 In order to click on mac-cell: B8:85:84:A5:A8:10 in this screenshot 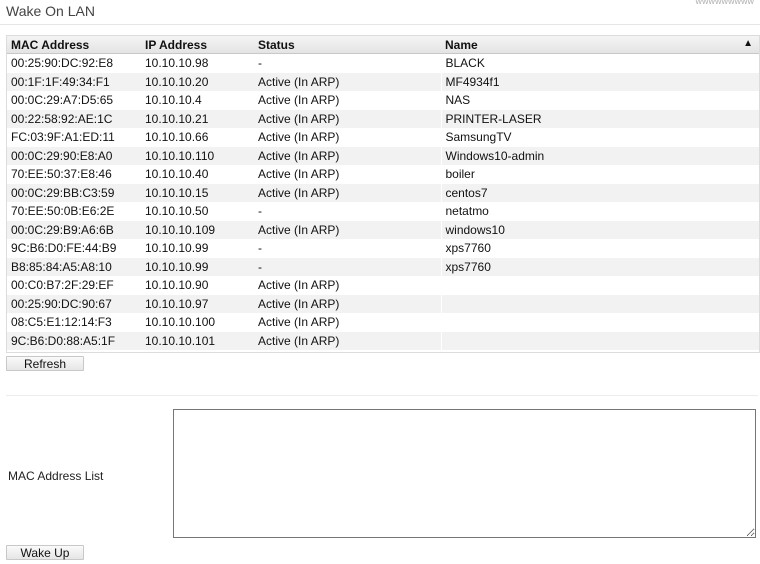, I will do `click(74, 266)`.